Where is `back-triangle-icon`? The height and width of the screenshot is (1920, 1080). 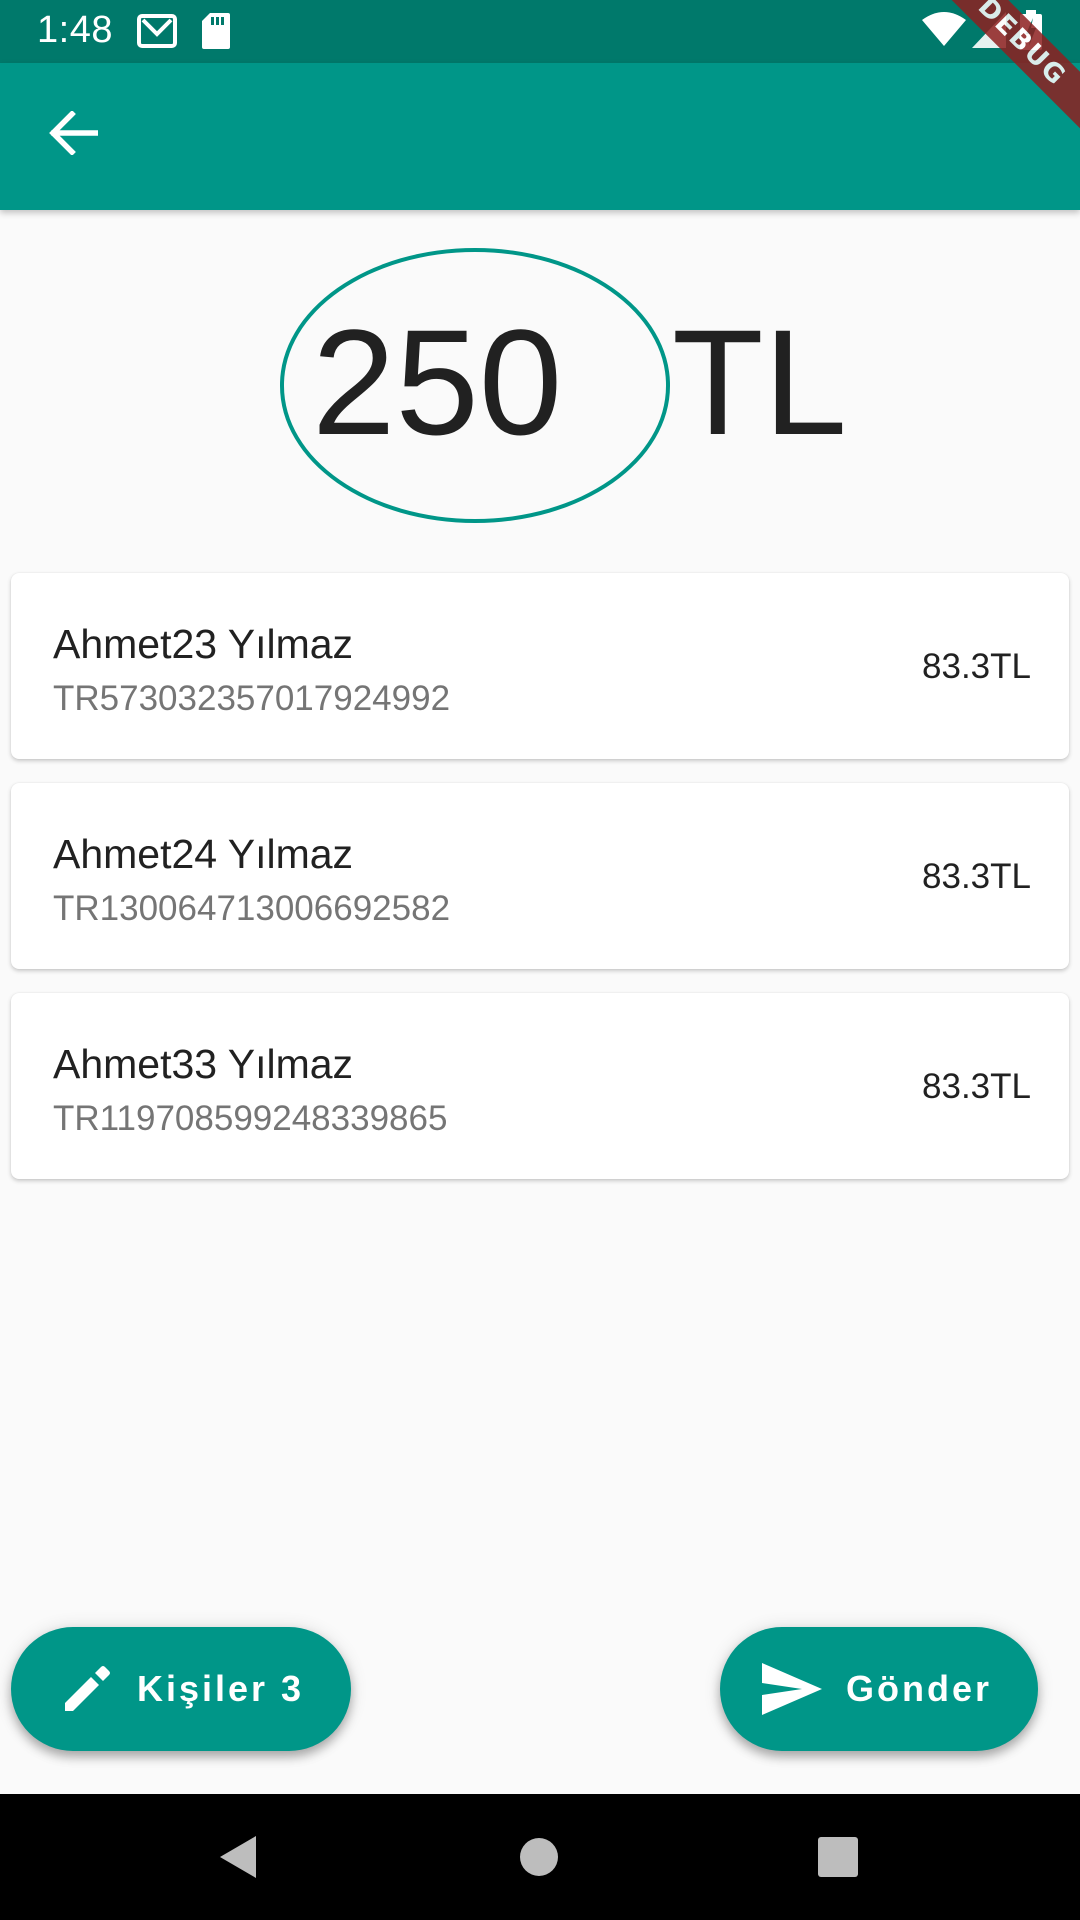 back-triangle-icon is located at coordinates (238, 1859).